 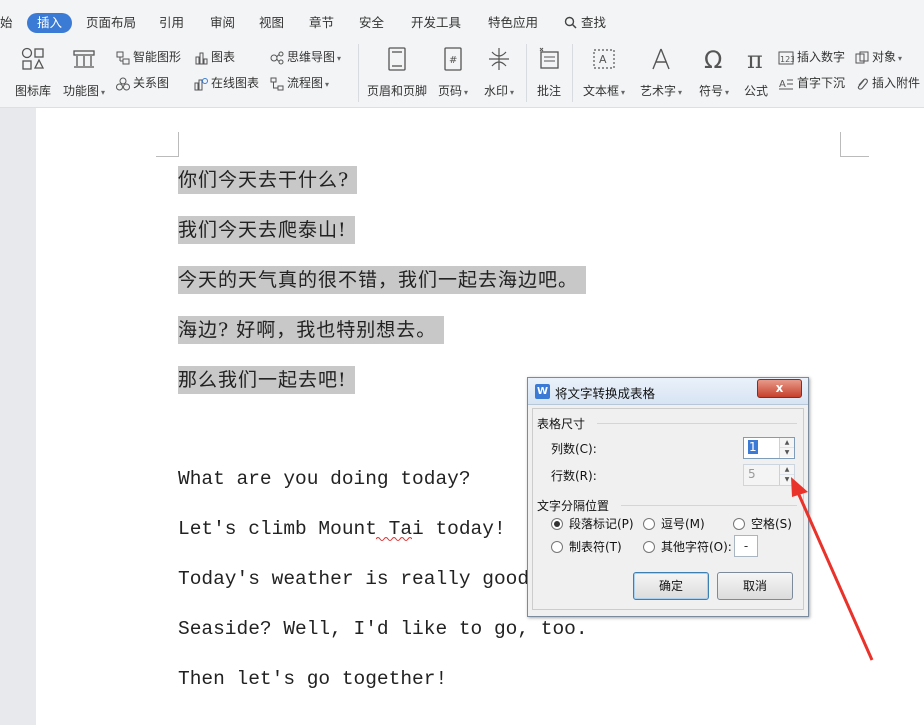 What do you see at coordinates (746, 546) in the screenshot?
I see `other-char-input: -` at bounding box center [746, 546].